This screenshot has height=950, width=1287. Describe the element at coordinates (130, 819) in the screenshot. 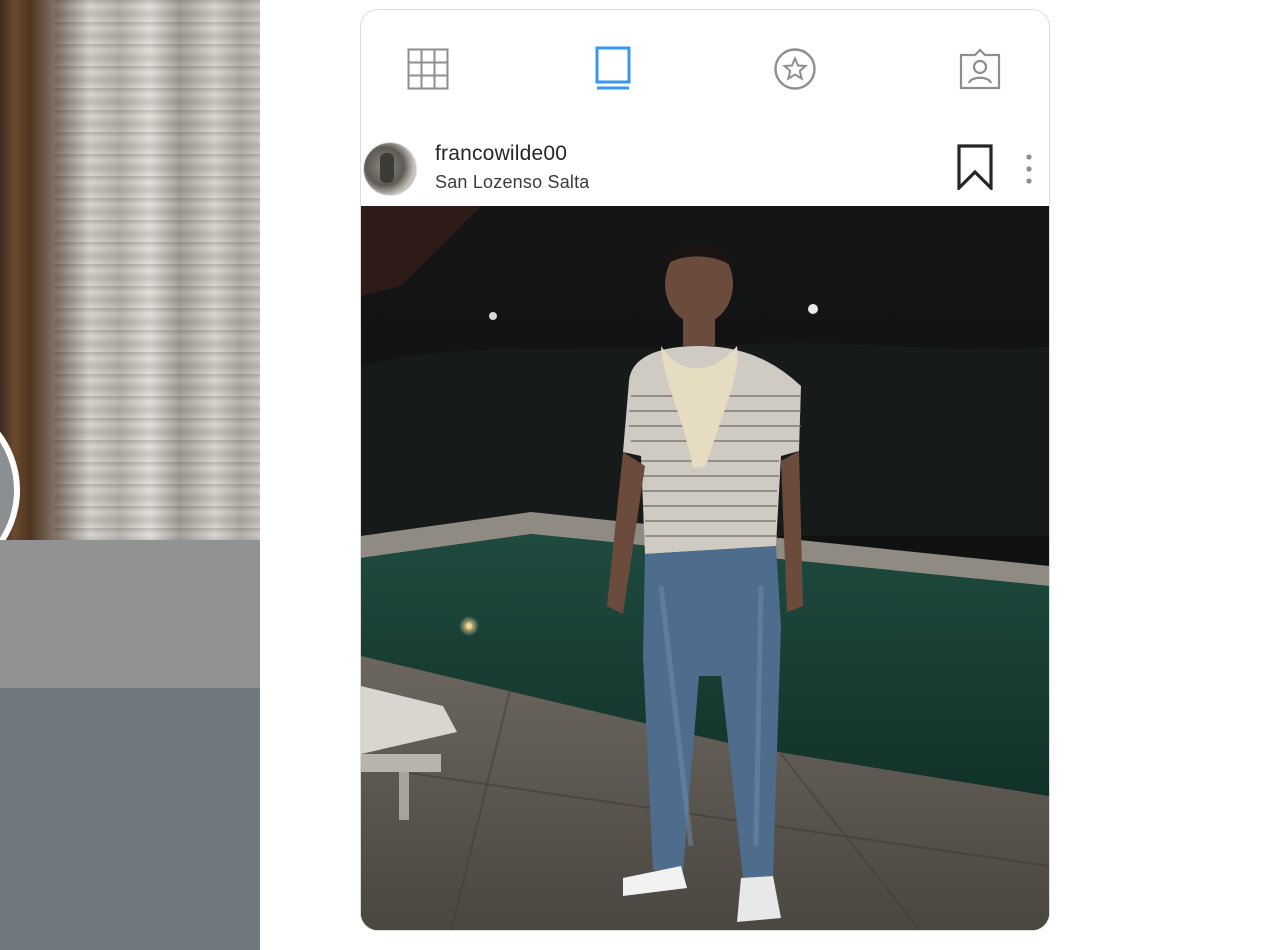

I see `profile-lower-area` at that location.